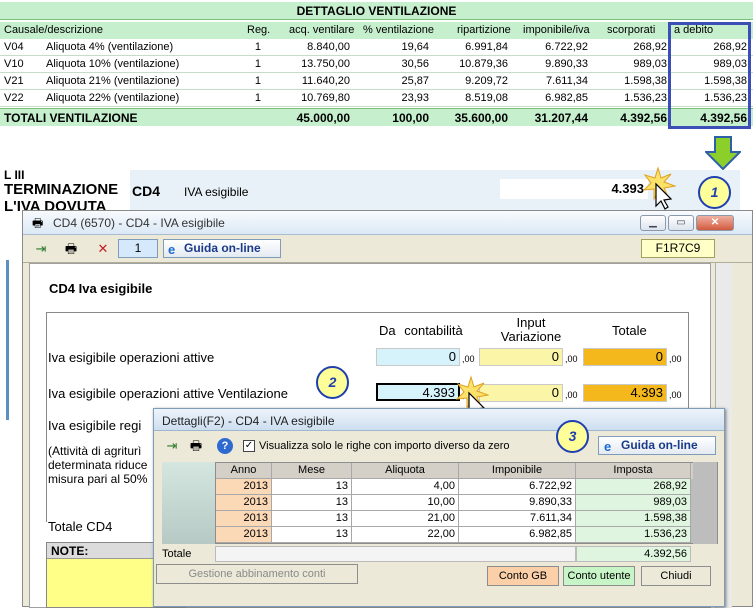 This screenshot has width=753, height=608. I want to click on grid-cell-aliq: 22,00, so click(405, 535).